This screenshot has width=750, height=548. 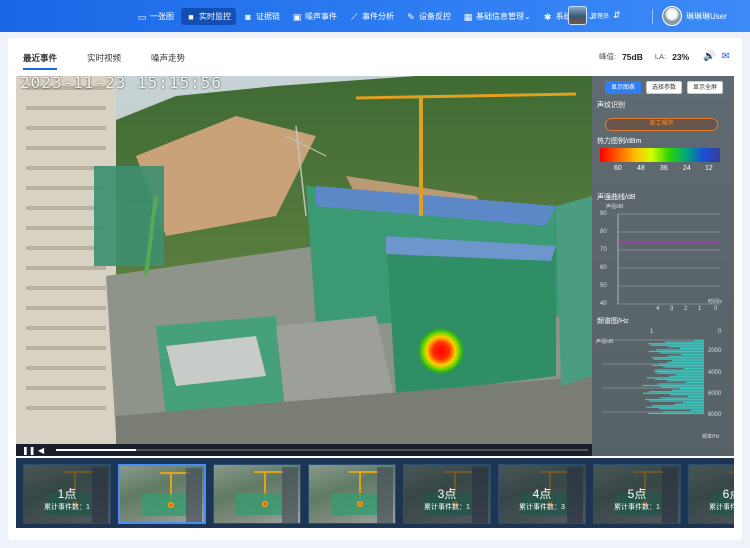 I want to click on nav-item-basic-info: ▦ 基础信息管理 ⌄, so click(x=497, y=16).